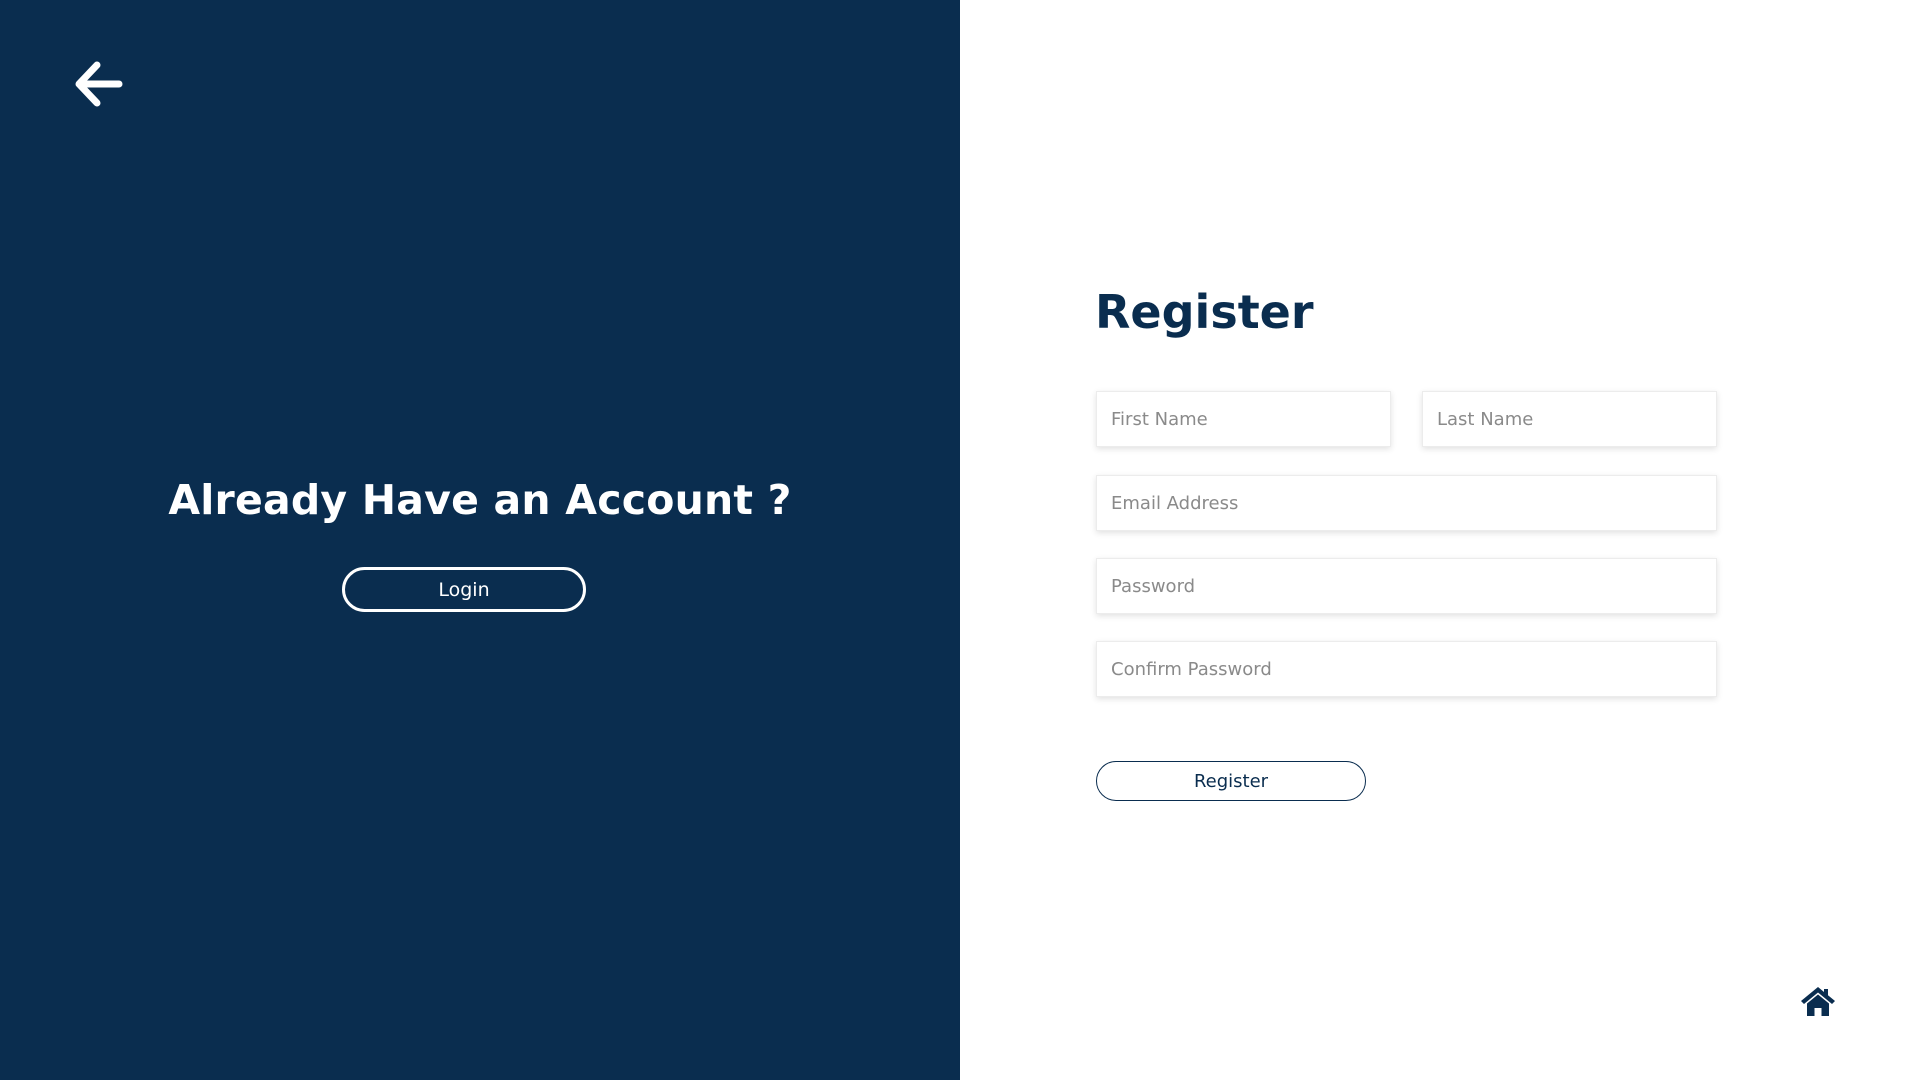 This screenshot has height=1080, width=1920. What do you see at coordinates (1243, 419) in the screenshot?
I see `first-name-field` at bounding box center [1243, 419].